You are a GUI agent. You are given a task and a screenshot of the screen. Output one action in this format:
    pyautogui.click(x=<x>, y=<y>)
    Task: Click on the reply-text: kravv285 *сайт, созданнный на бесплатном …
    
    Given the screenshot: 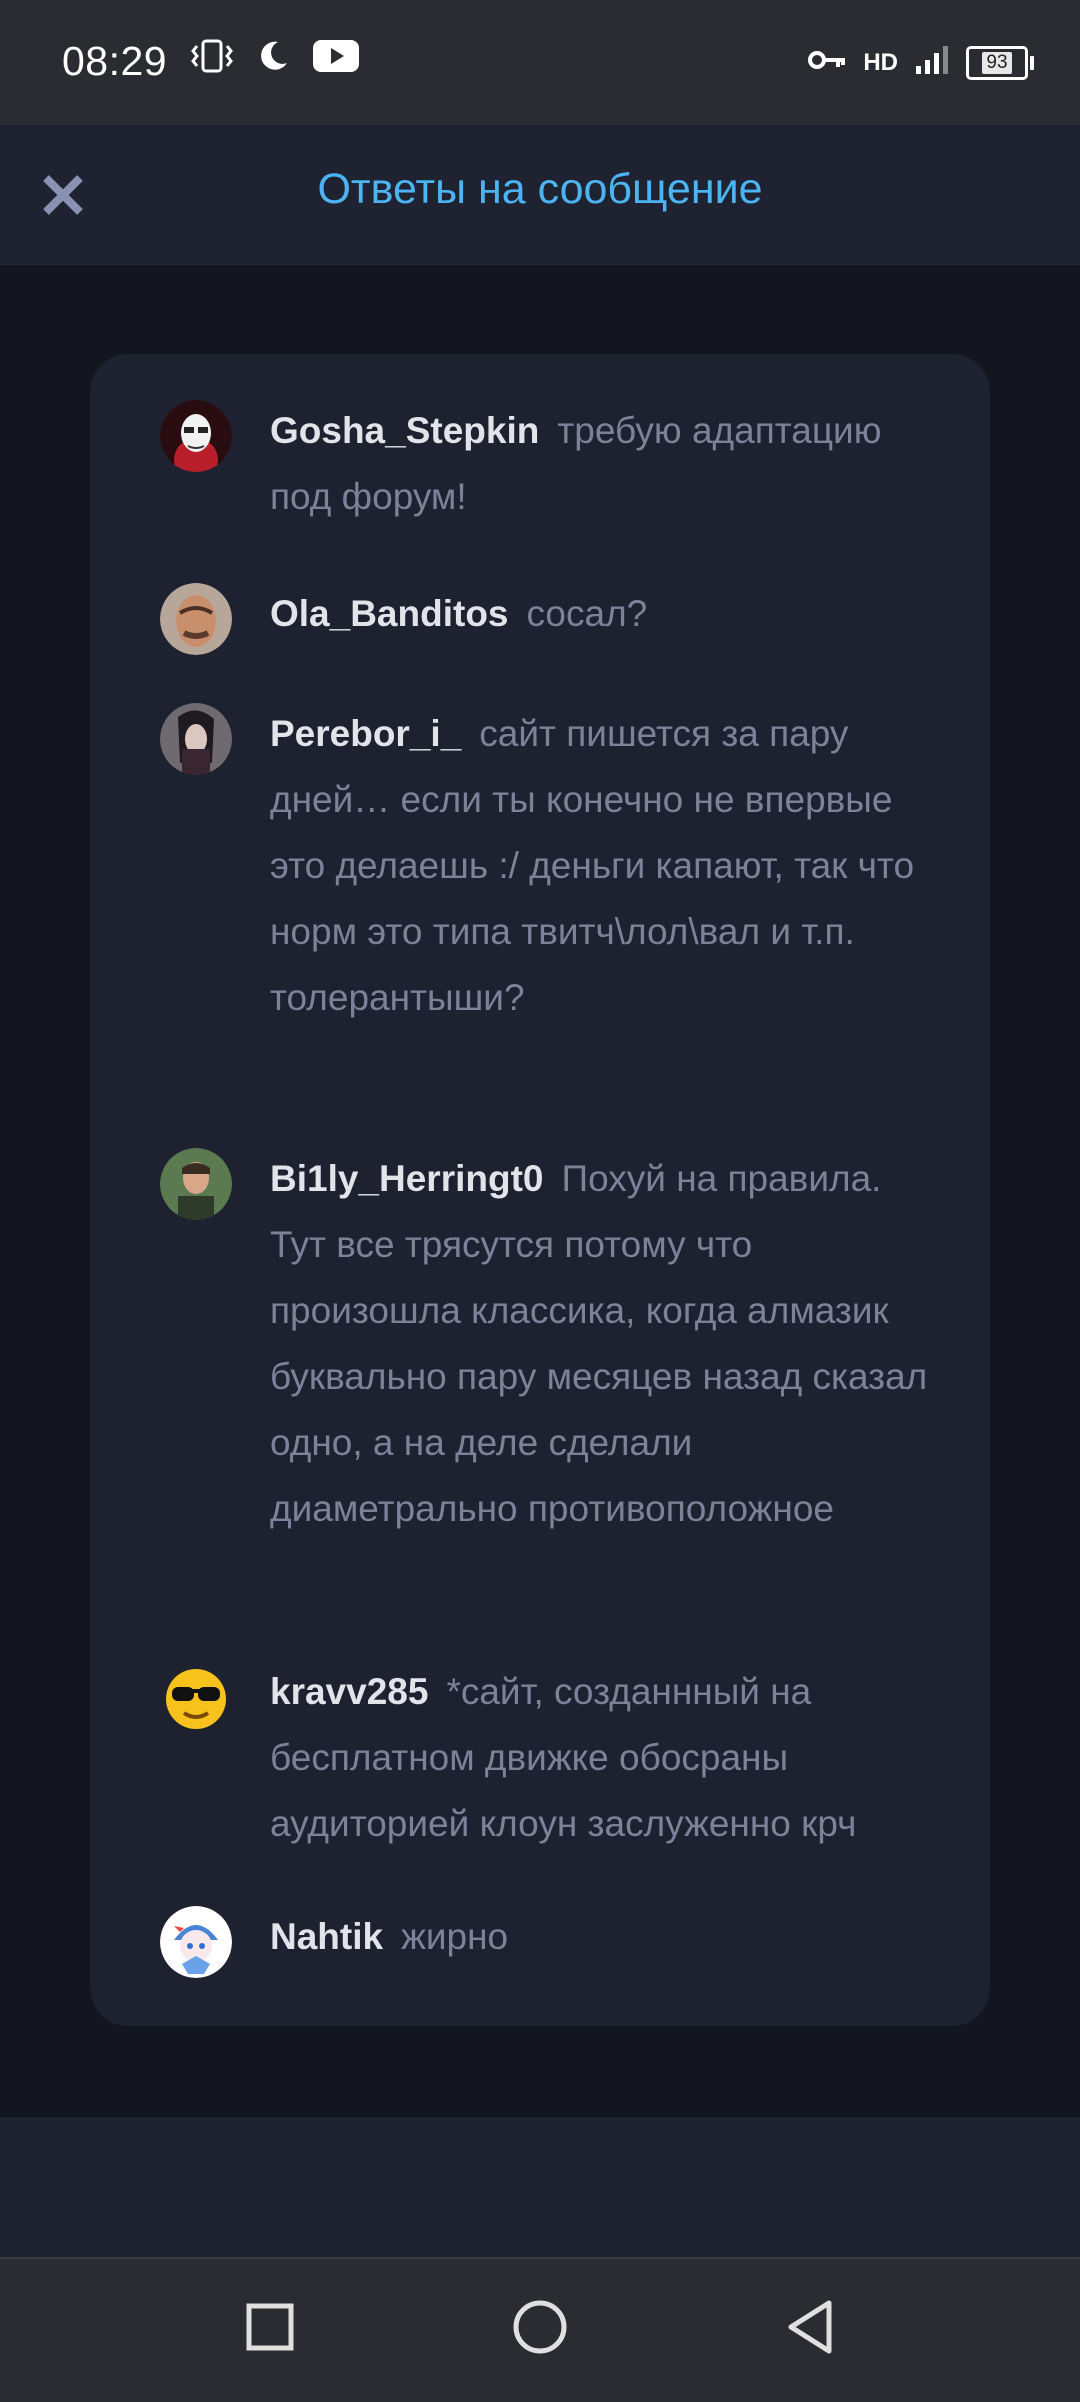 What is the action you would take?
    pyautogui.click(x=600, y=1758)
    